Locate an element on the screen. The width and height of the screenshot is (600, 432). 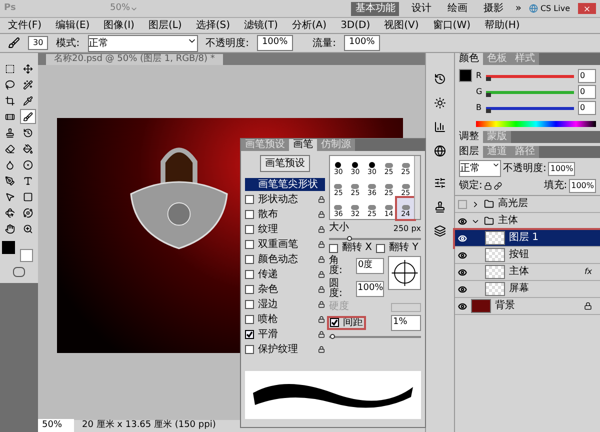
background-color-swatch is located at coordinates (26, 255).